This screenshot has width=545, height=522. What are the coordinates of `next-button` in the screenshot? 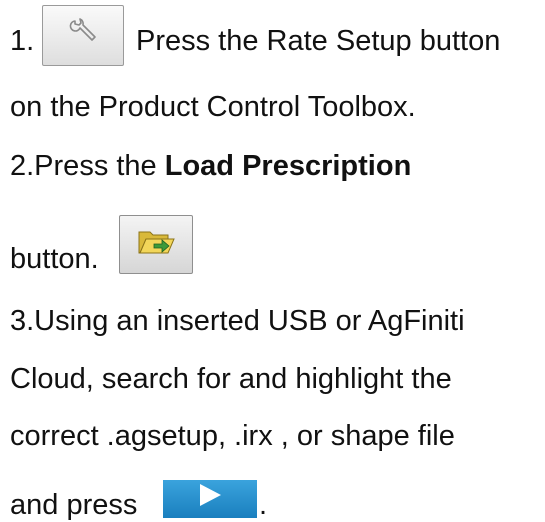 It's located at (210, 499).